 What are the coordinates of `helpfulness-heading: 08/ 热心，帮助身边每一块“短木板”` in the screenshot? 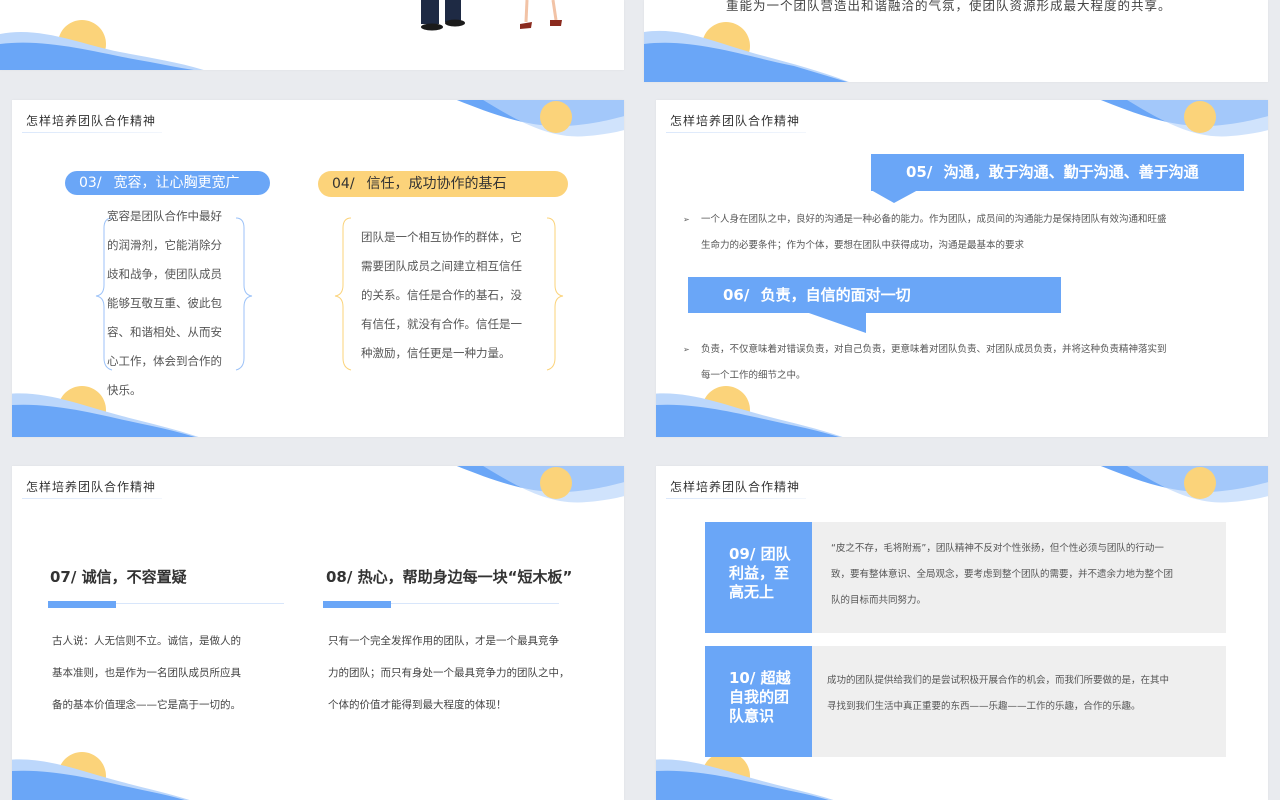 It's located at (449, 576).